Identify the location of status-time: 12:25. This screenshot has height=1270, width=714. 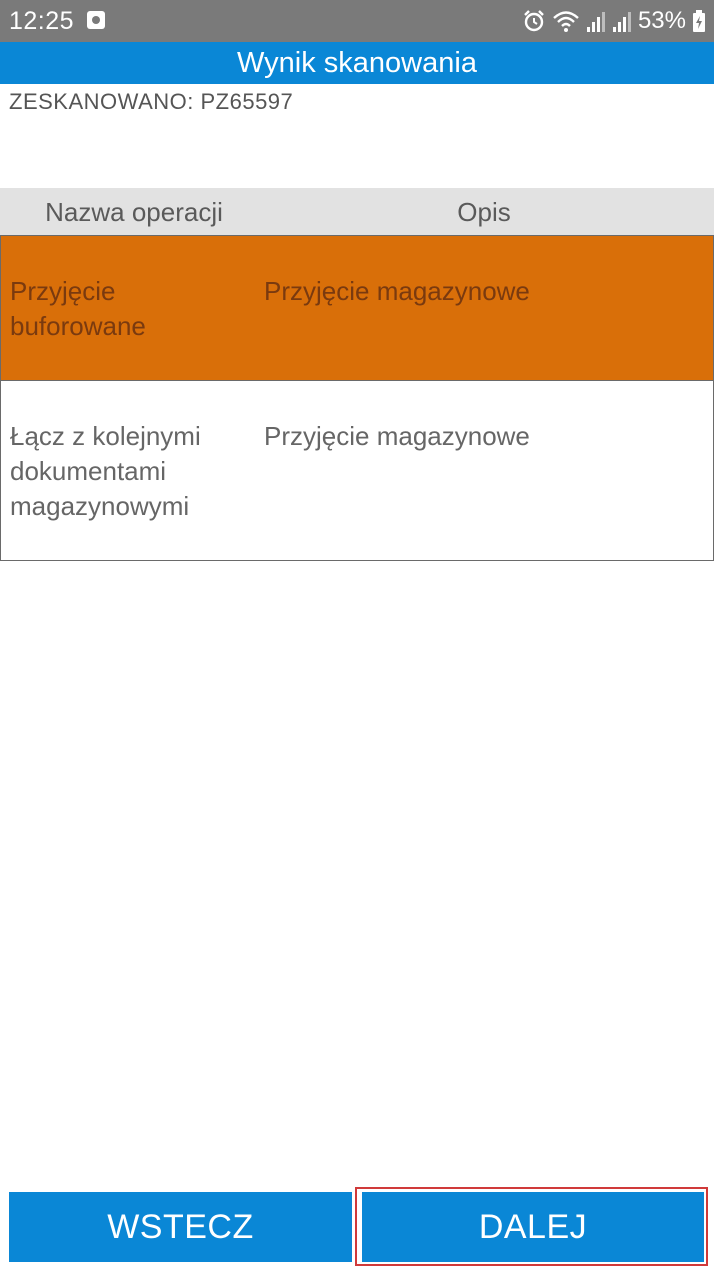
(42, 21).